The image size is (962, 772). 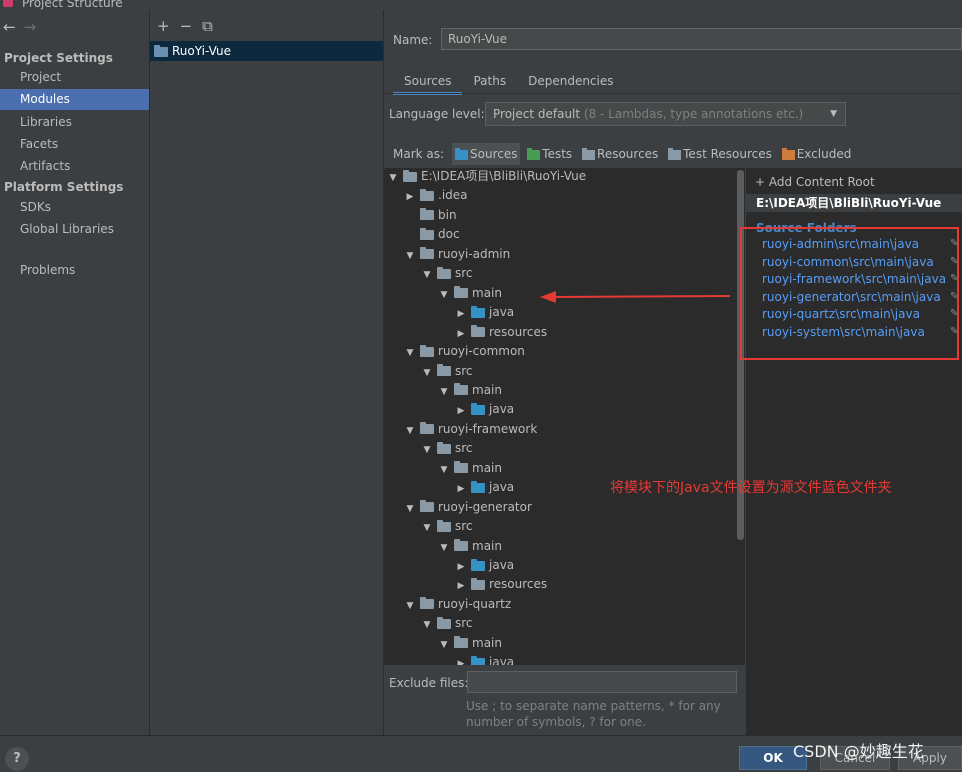 I want to click on tree-node: ▼ ruoyi-common, so click(x=464, y=351).